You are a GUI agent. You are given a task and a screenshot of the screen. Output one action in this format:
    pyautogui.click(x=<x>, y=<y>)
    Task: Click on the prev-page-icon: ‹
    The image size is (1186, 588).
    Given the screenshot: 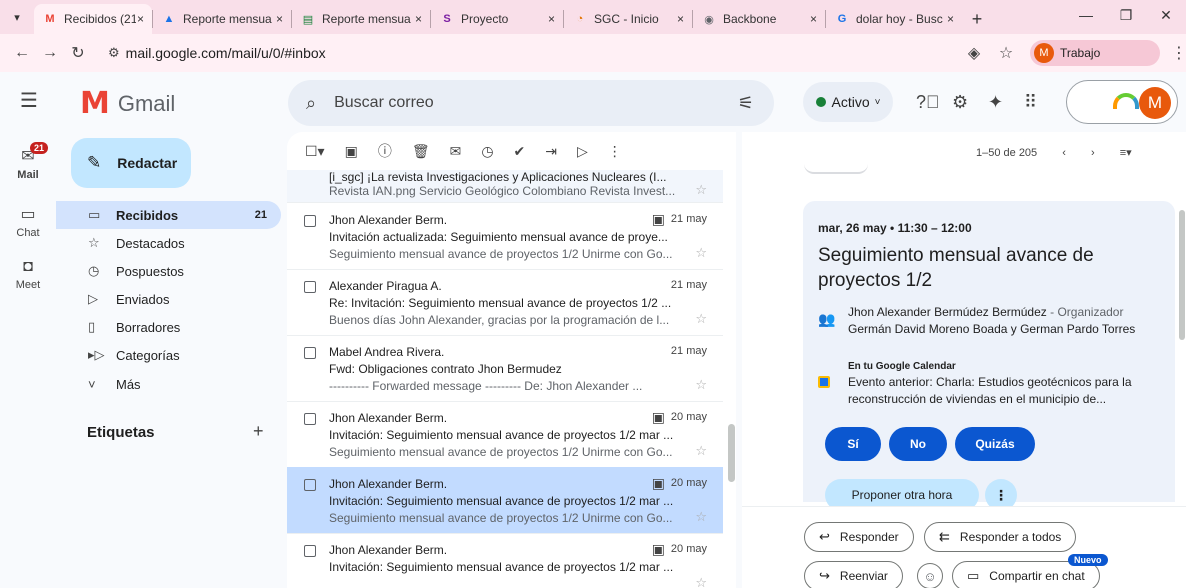 What is the action you would take?
    pyautogui.click(x=1064, y=153)
    